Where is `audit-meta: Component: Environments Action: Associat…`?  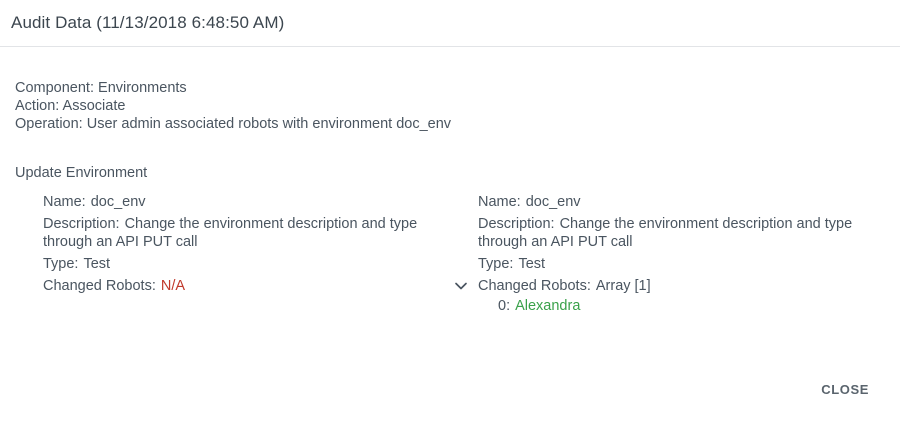 audit-meta: Component: Environments Action: Associat… is located at coordinates (233, 106).